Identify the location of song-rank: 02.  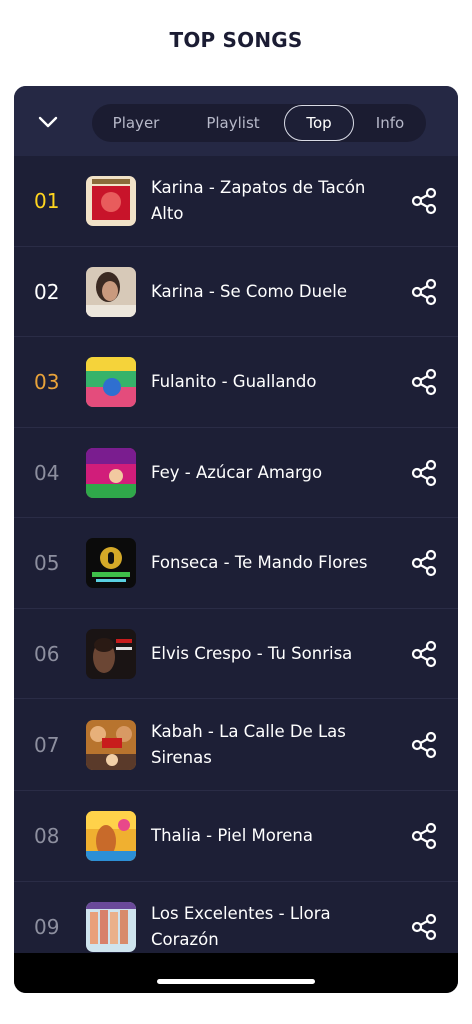
(47, 291).